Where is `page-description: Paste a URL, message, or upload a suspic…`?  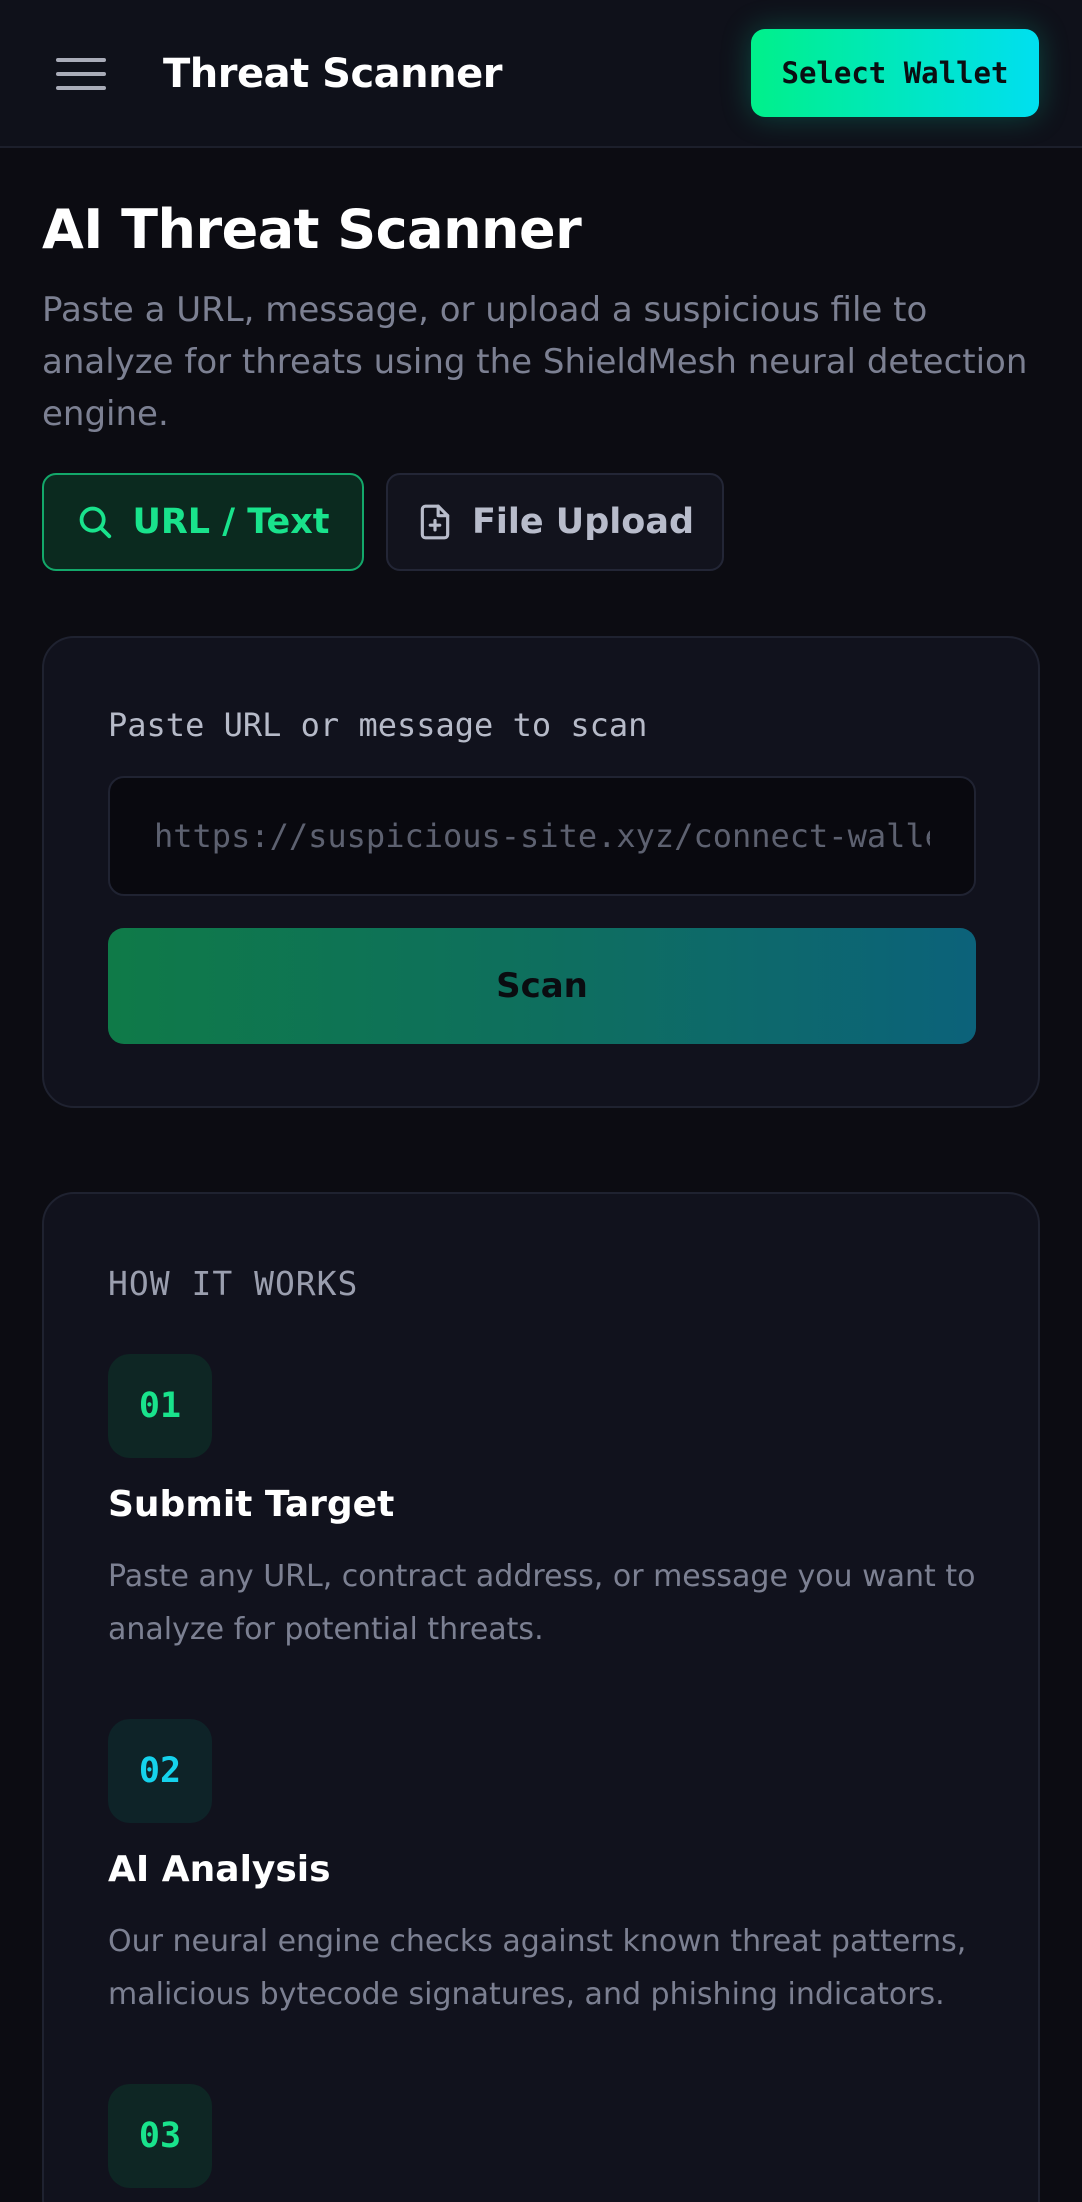
page-description: Paste a URL, message, or upload a suspic… is located at coordinates (535, 362).